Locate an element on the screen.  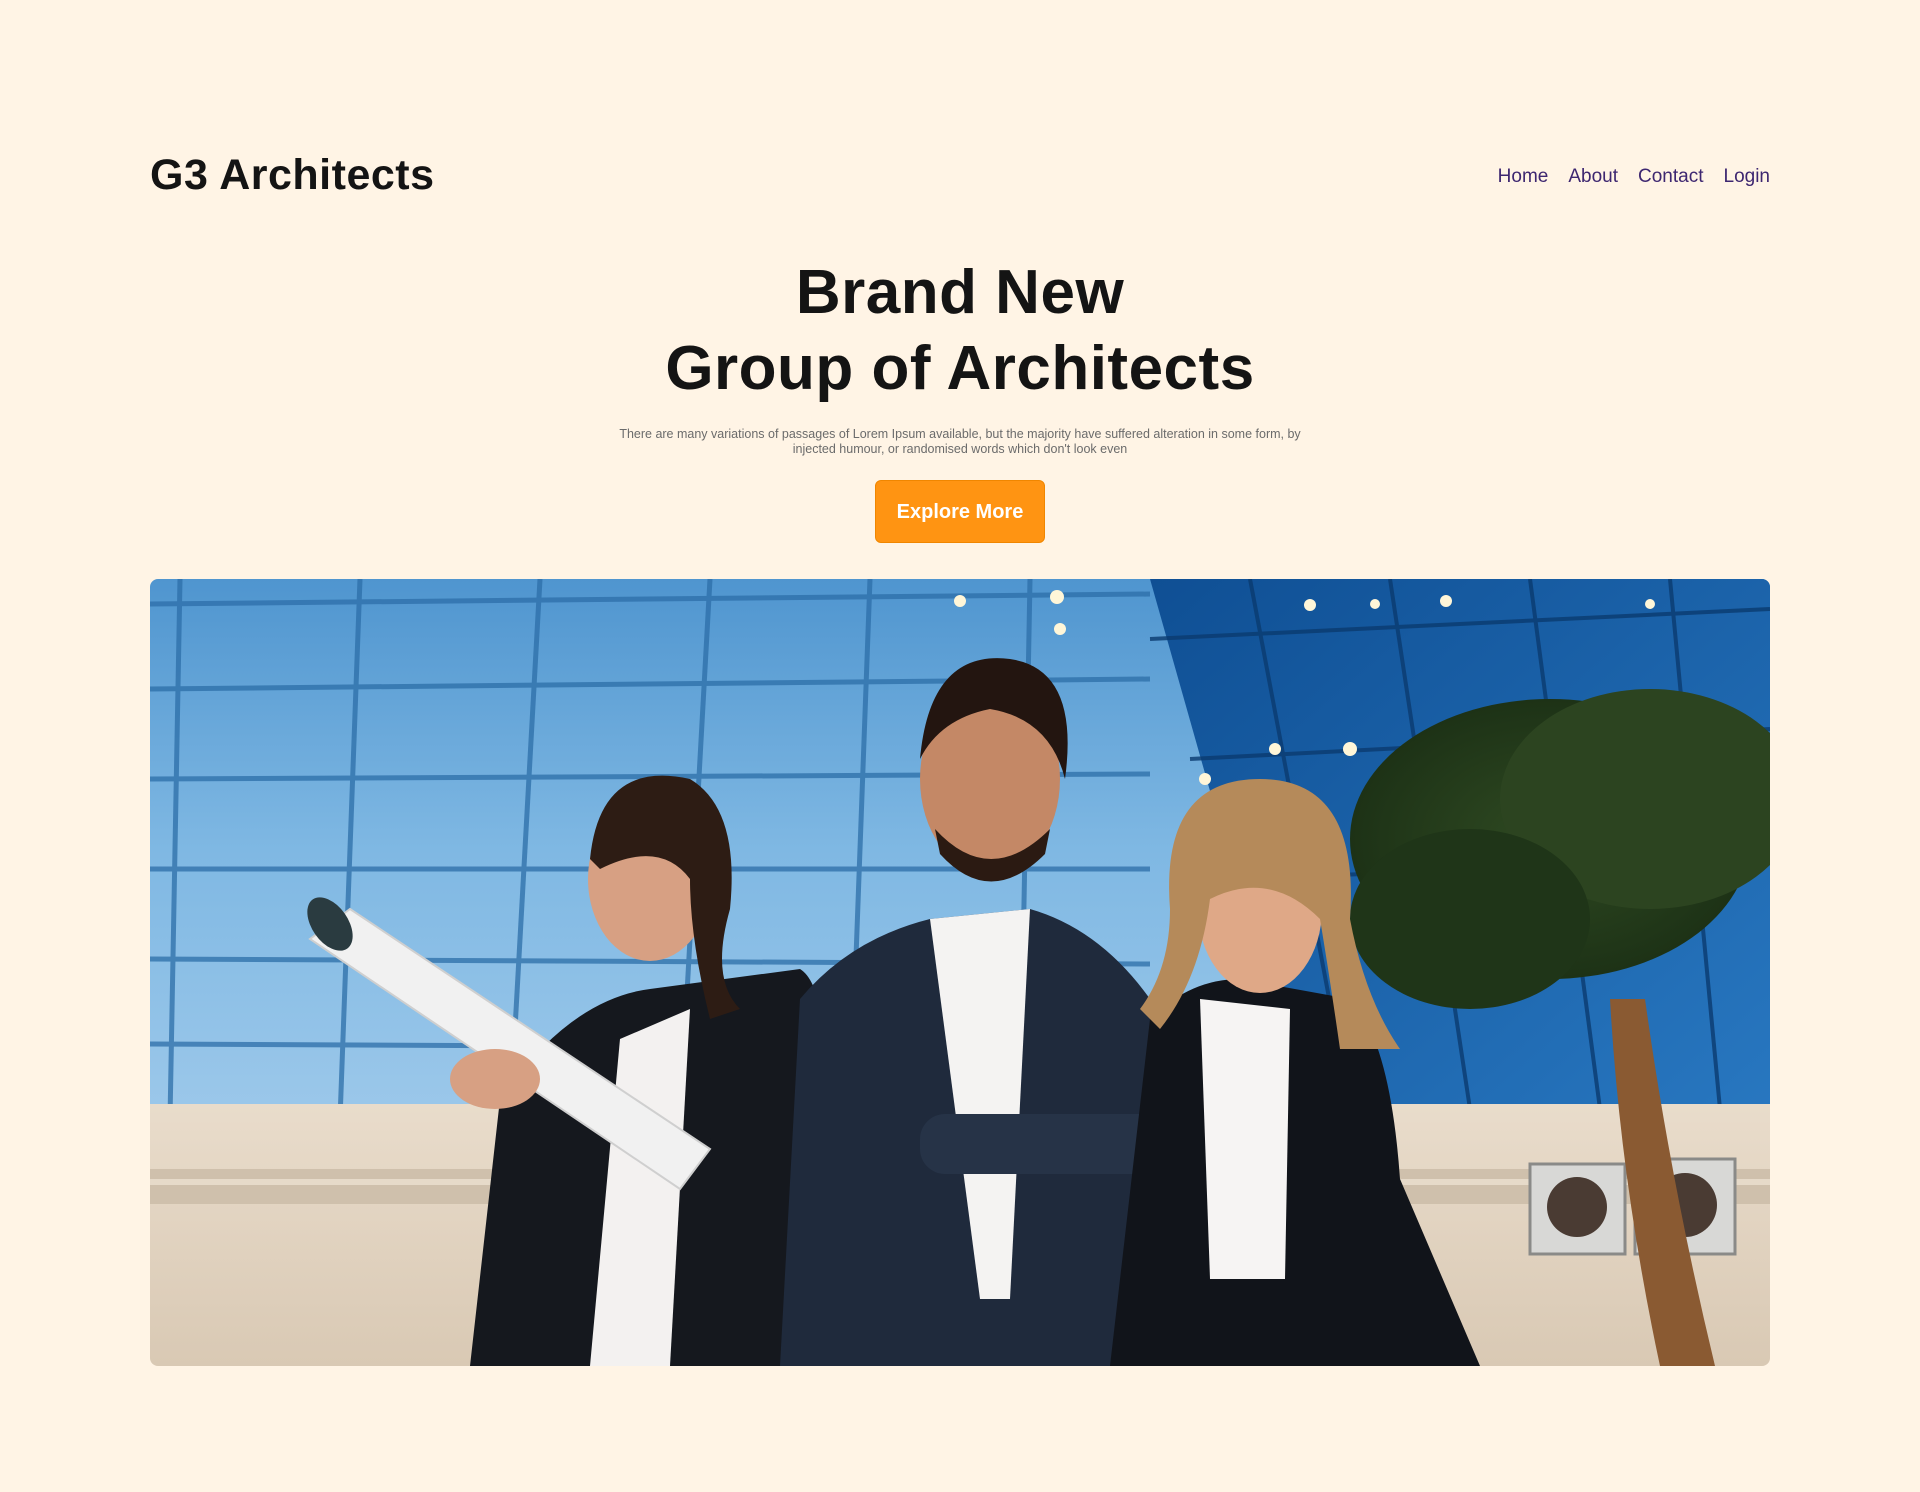
nav-link-home: Home is located at coordinates (1523, 177).